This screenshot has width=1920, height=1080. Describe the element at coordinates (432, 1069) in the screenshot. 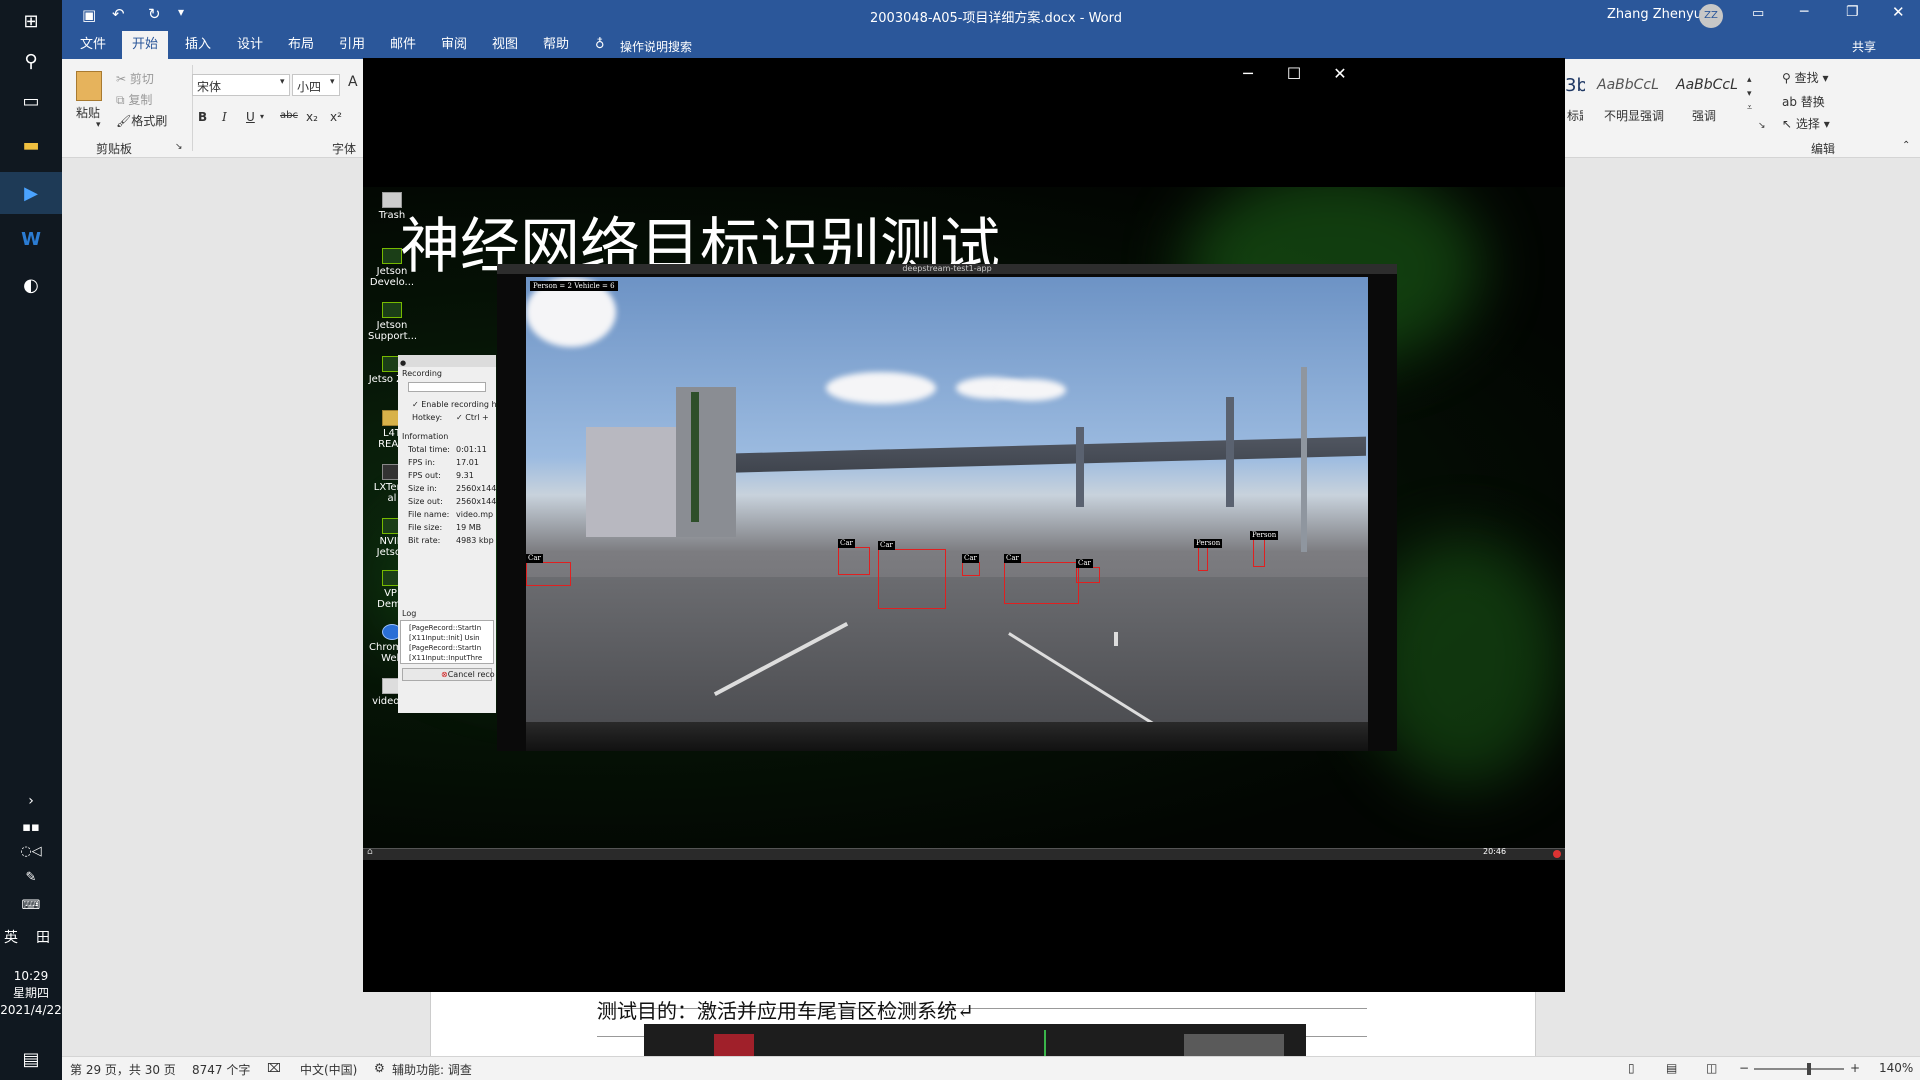

I see `accessibility-status: 辅助功能: 调查` at that location.